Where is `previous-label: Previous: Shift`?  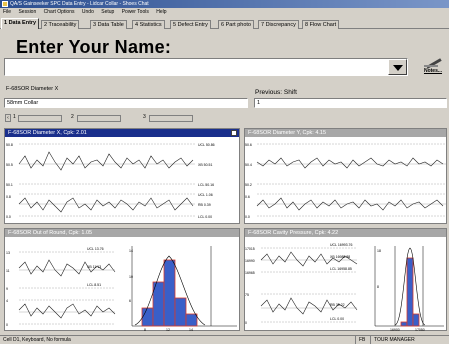 previous-label: Previous: Shift is located at coordinates (276, 92).